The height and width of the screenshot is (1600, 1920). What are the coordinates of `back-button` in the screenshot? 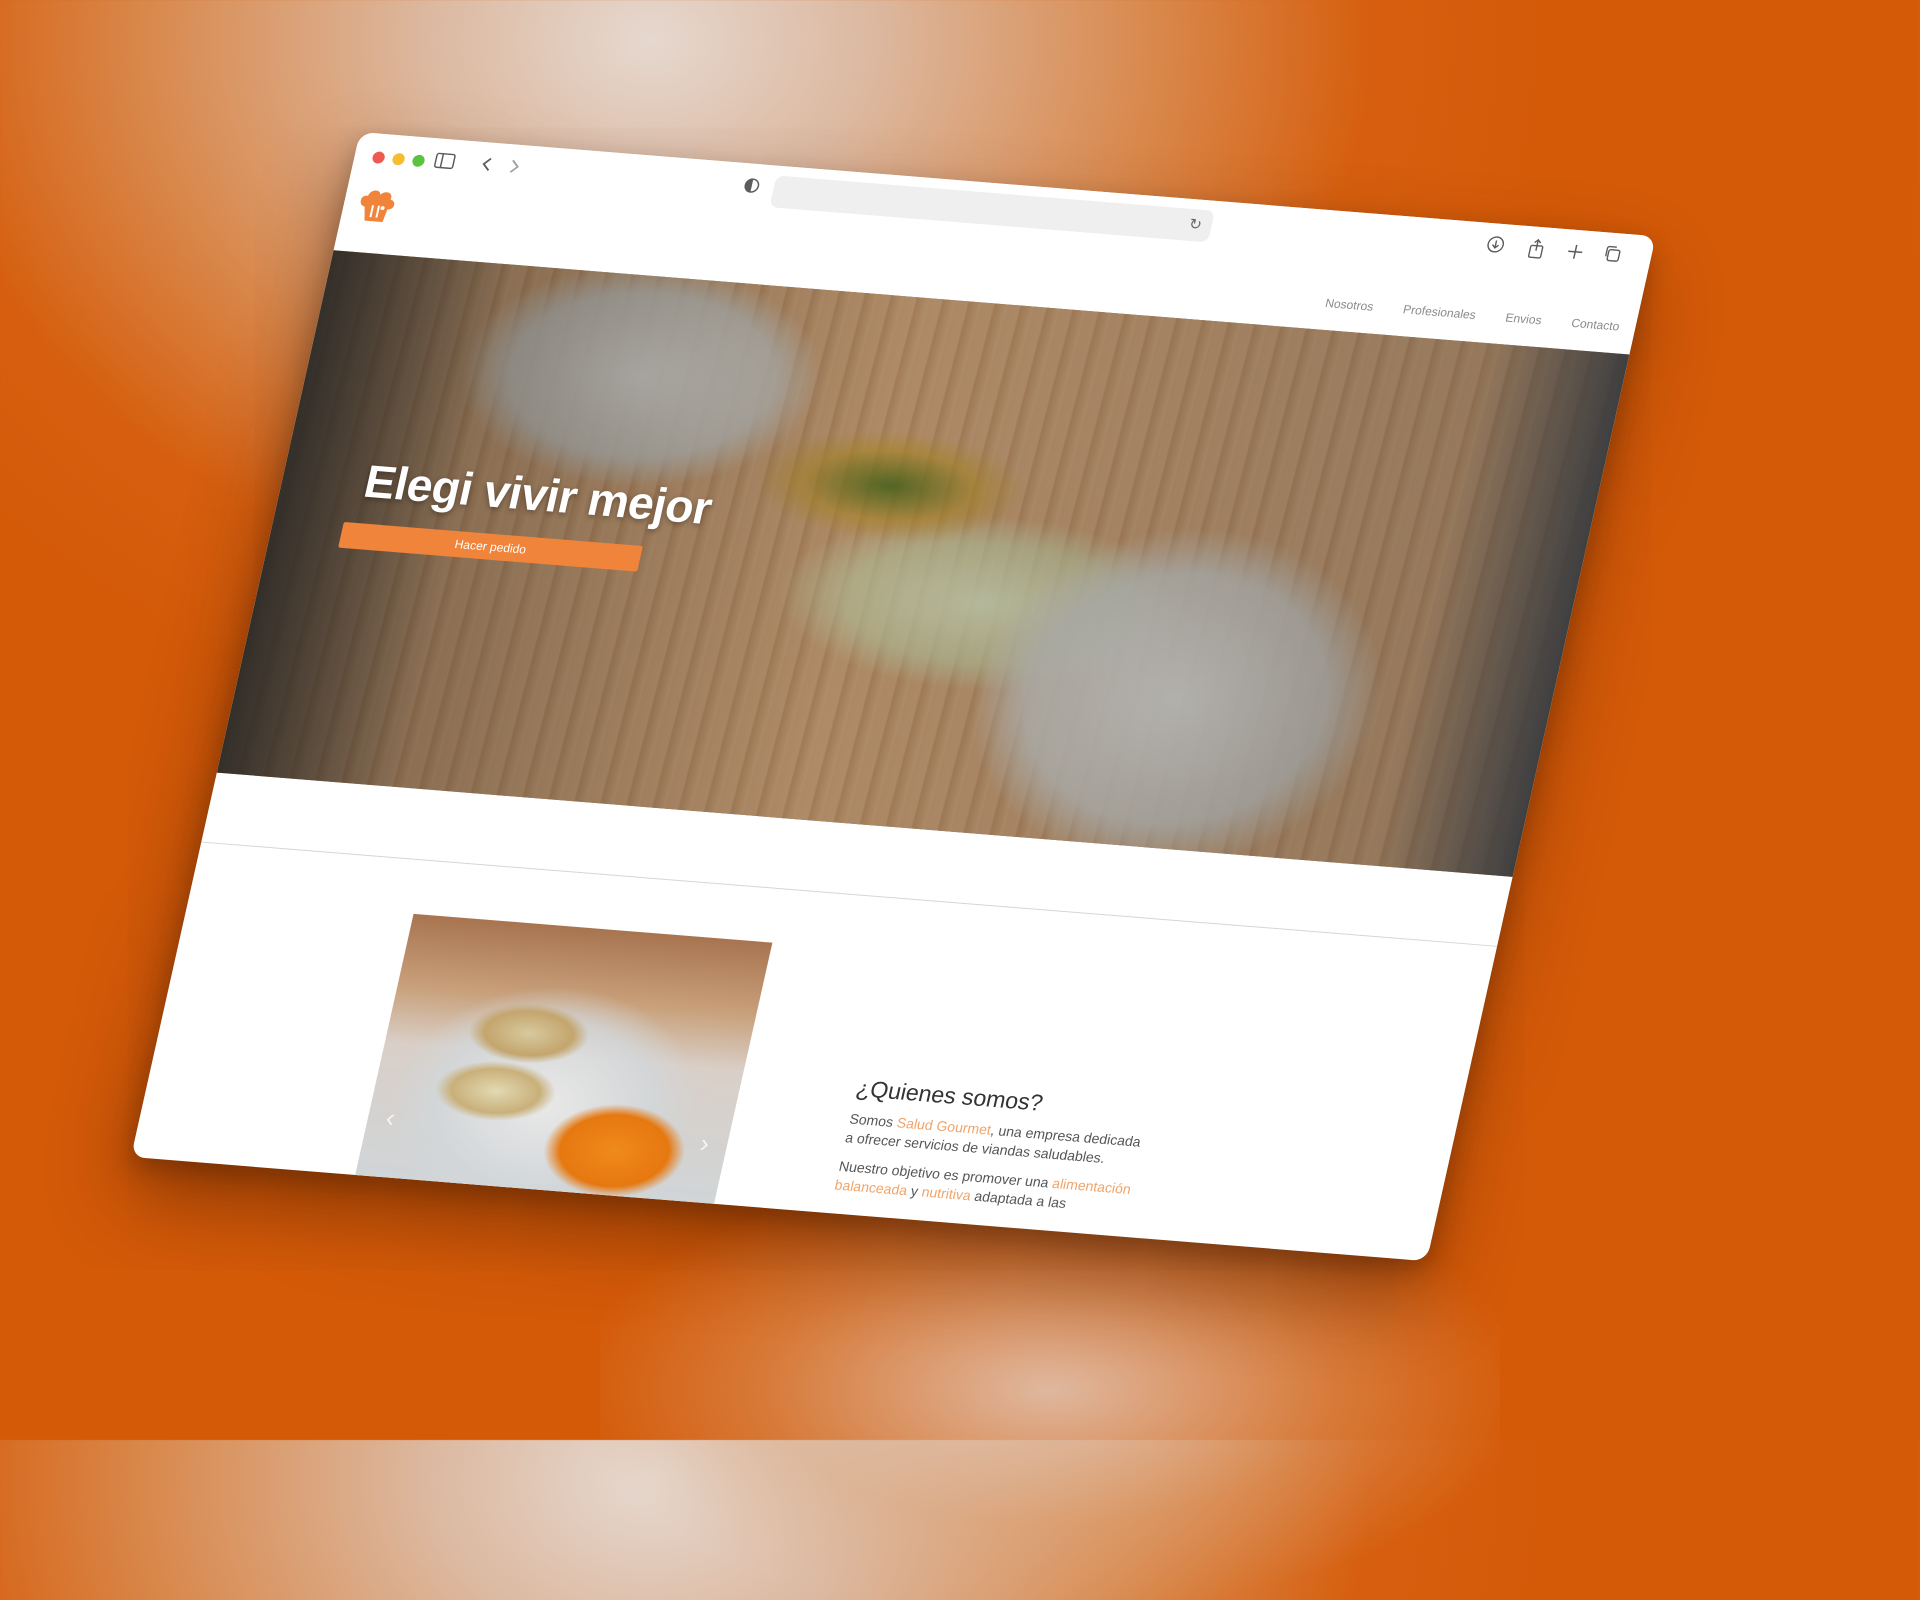 It's located at (486, 166).